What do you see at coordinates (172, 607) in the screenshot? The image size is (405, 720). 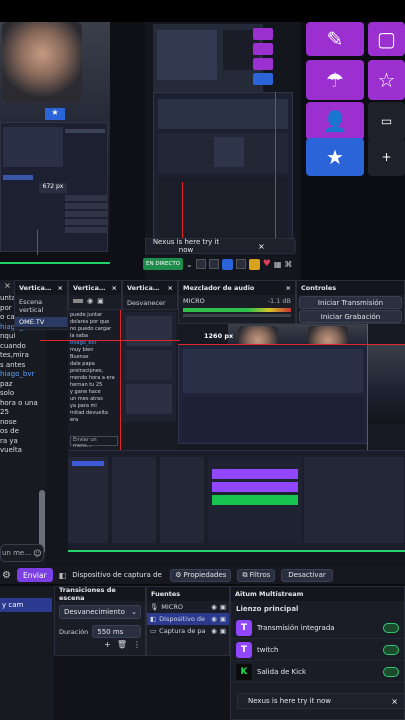 I see `source-name: MICRO` at bounding box center [172, 607].